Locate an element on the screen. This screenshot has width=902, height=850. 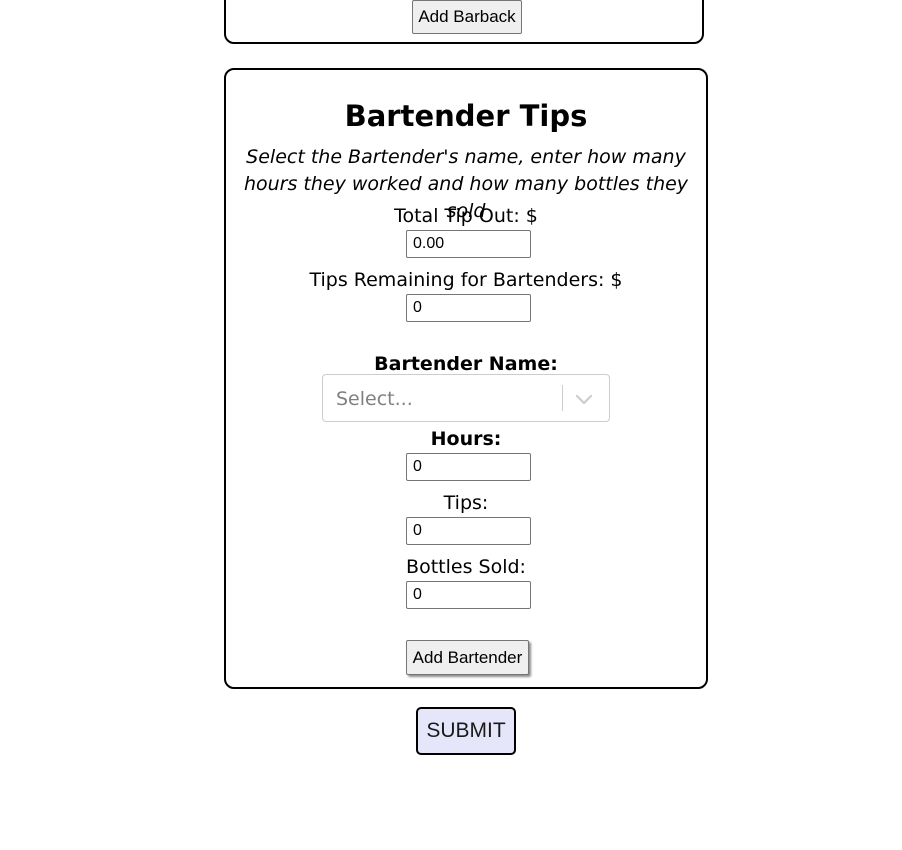
tips-remaining-input is located at coordinates (468, 308).